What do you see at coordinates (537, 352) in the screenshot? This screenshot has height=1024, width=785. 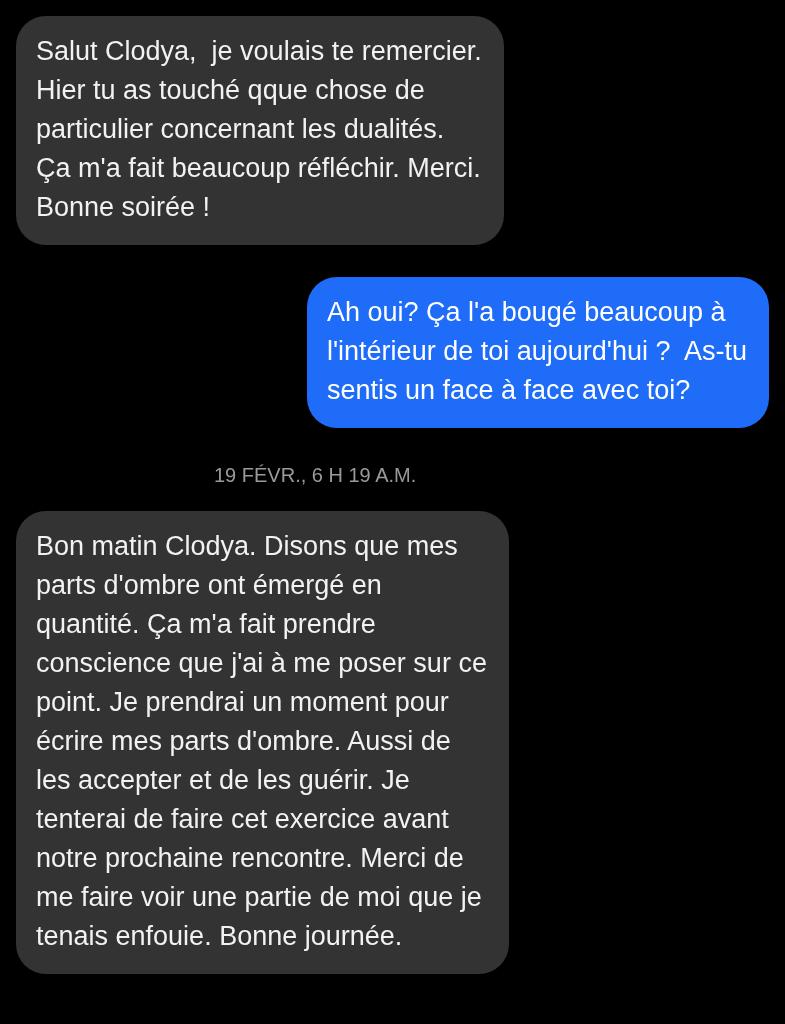 I see `sent-message: Ah oui? Ça l'a bougé beaucoup à l'intérieur de toi aujourd'hui ? As-tu sentis un face à face avec toi?` at bounding box center [537, 352].